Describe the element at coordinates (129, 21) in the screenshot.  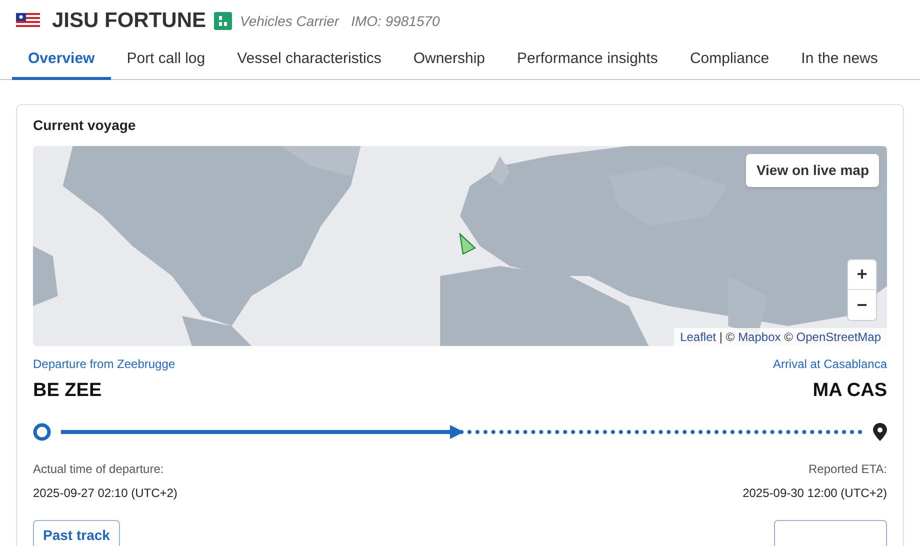
I see `vessel-name: JISU FORTUNE` at that location.